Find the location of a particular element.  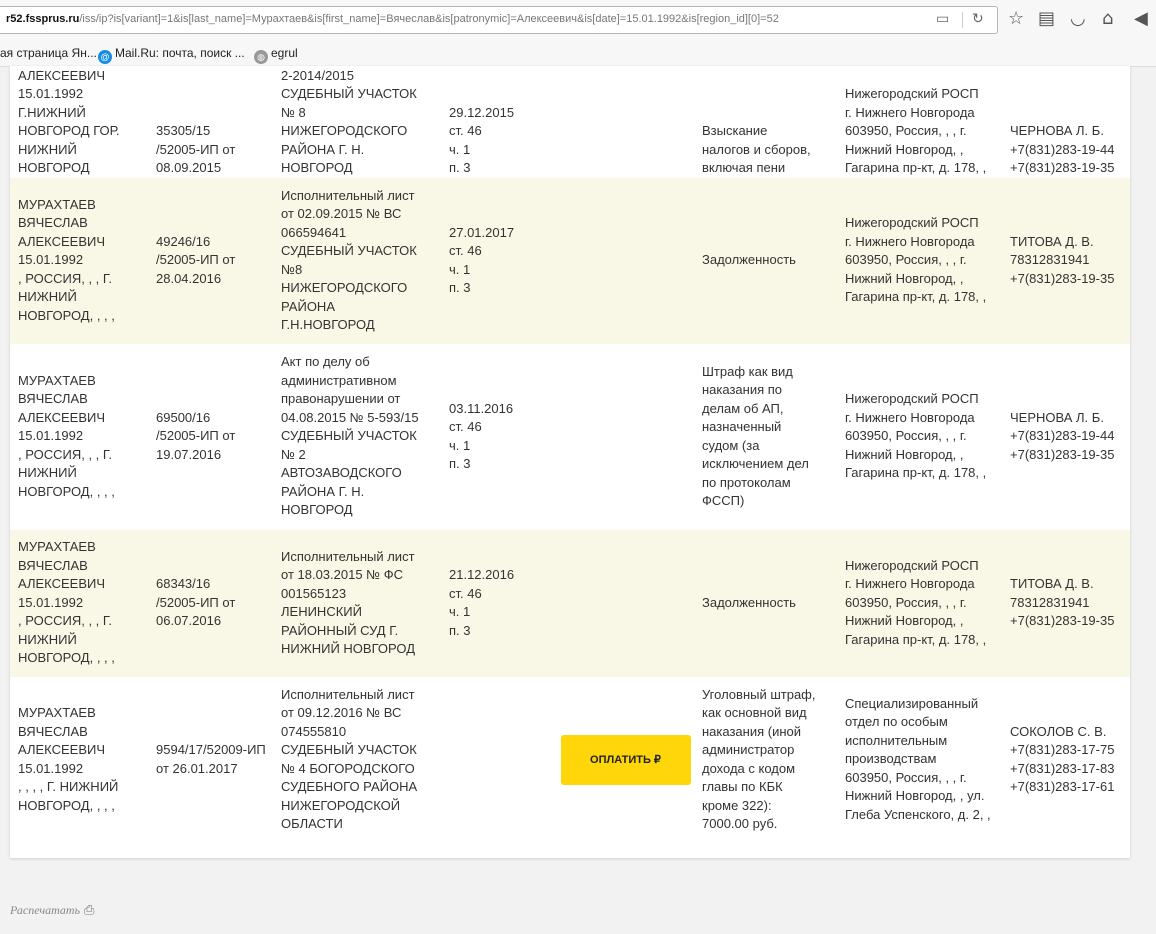

reader-view-icon: ▭ is located at coordinates (942, 19).